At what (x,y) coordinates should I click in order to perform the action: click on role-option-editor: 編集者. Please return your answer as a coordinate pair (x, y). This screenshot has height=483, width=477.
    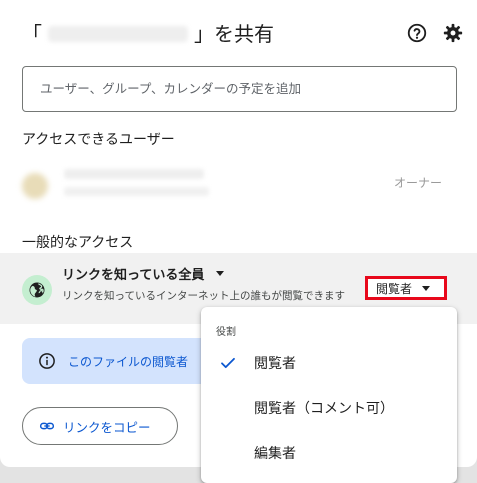
    Looking at the image, I should click on (329, 453).